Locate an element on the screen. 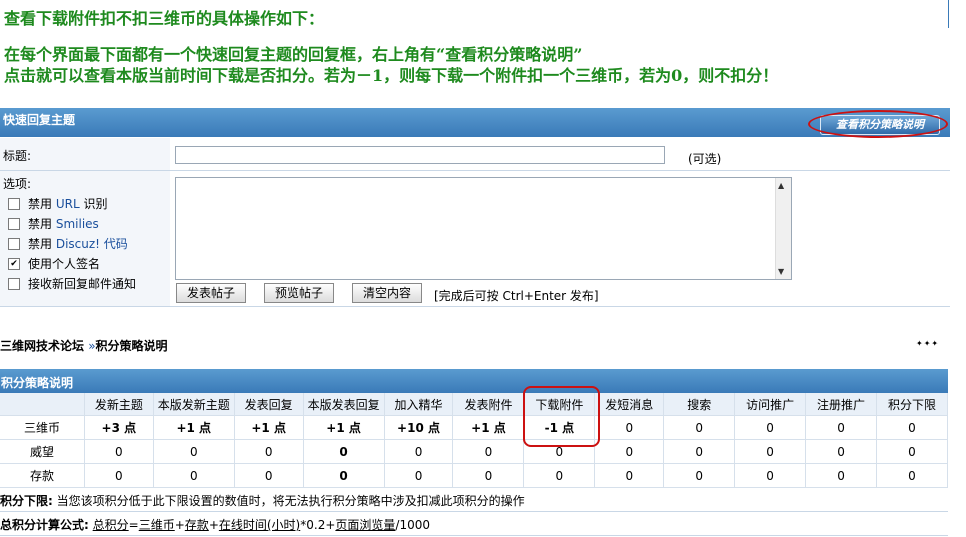 This screenshot has height=537, width=966. option-use-signature: ✔ 使用个人签名 is located at coordinates (54, 263).